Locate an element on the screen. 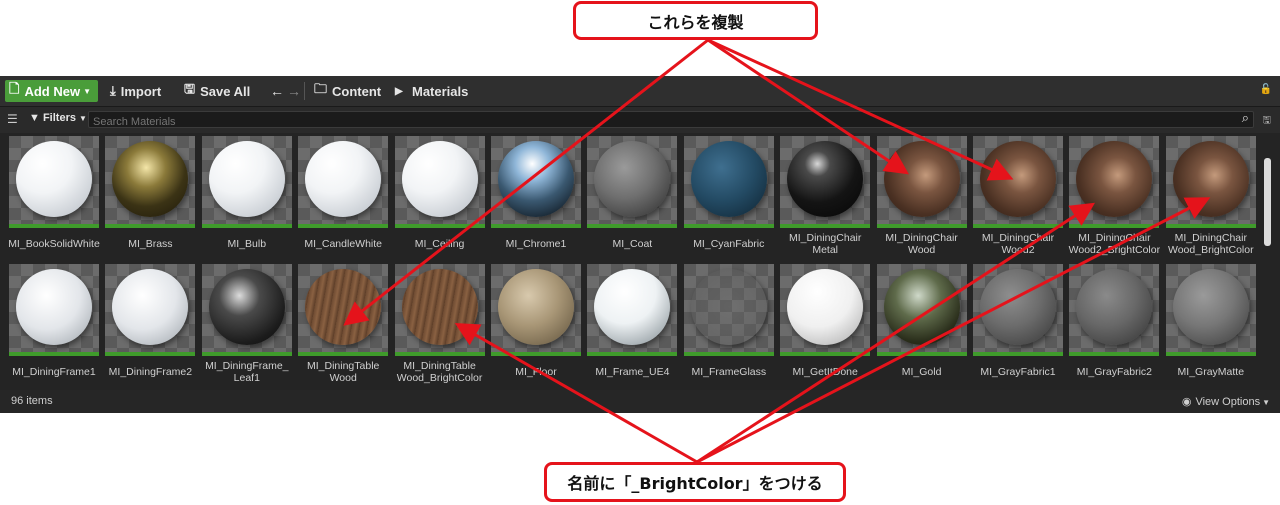  breadcrumb-content: 🗀 Content is located at coordinates (347, 91).